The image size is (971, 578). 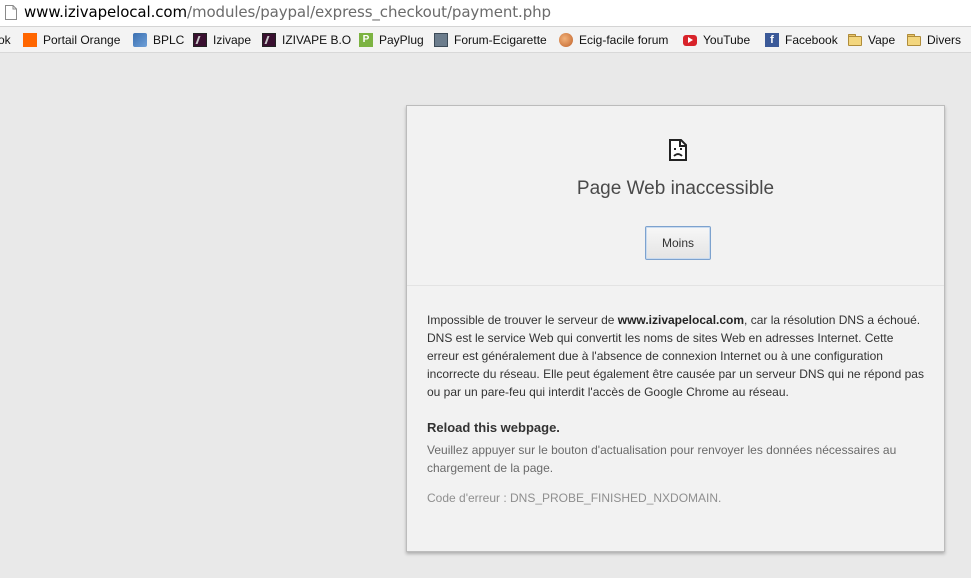 What do you see at coordinates (678, 243) in the screenshot?
I see `less-details-button: Moins` at bounding box center [678, 243].